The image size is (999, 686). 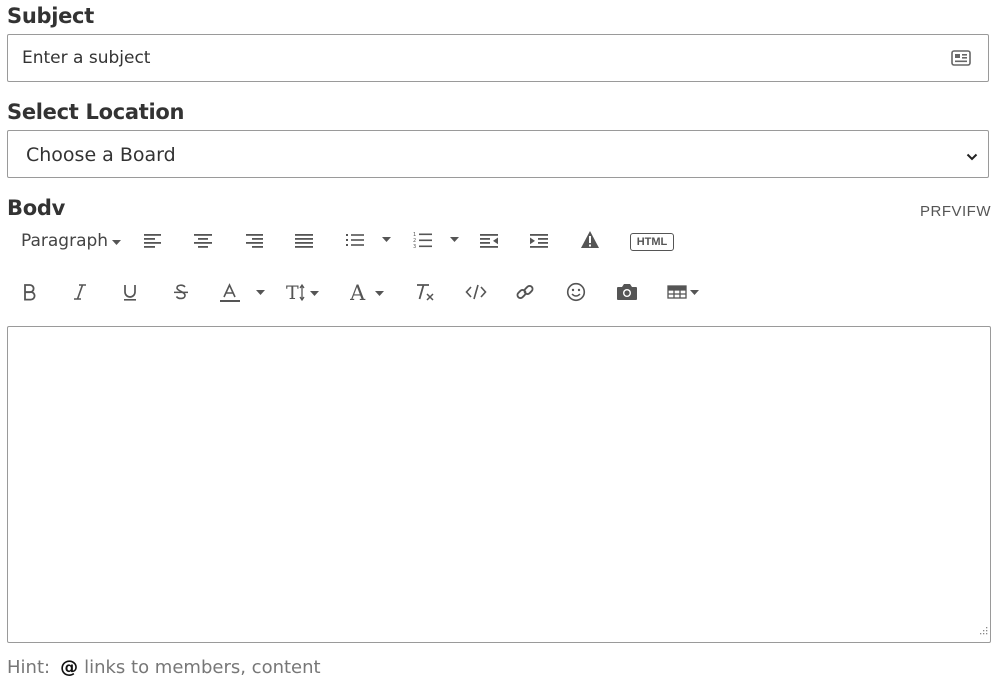 I want to click on body-label: Bodv, so click(x=36, y=208).